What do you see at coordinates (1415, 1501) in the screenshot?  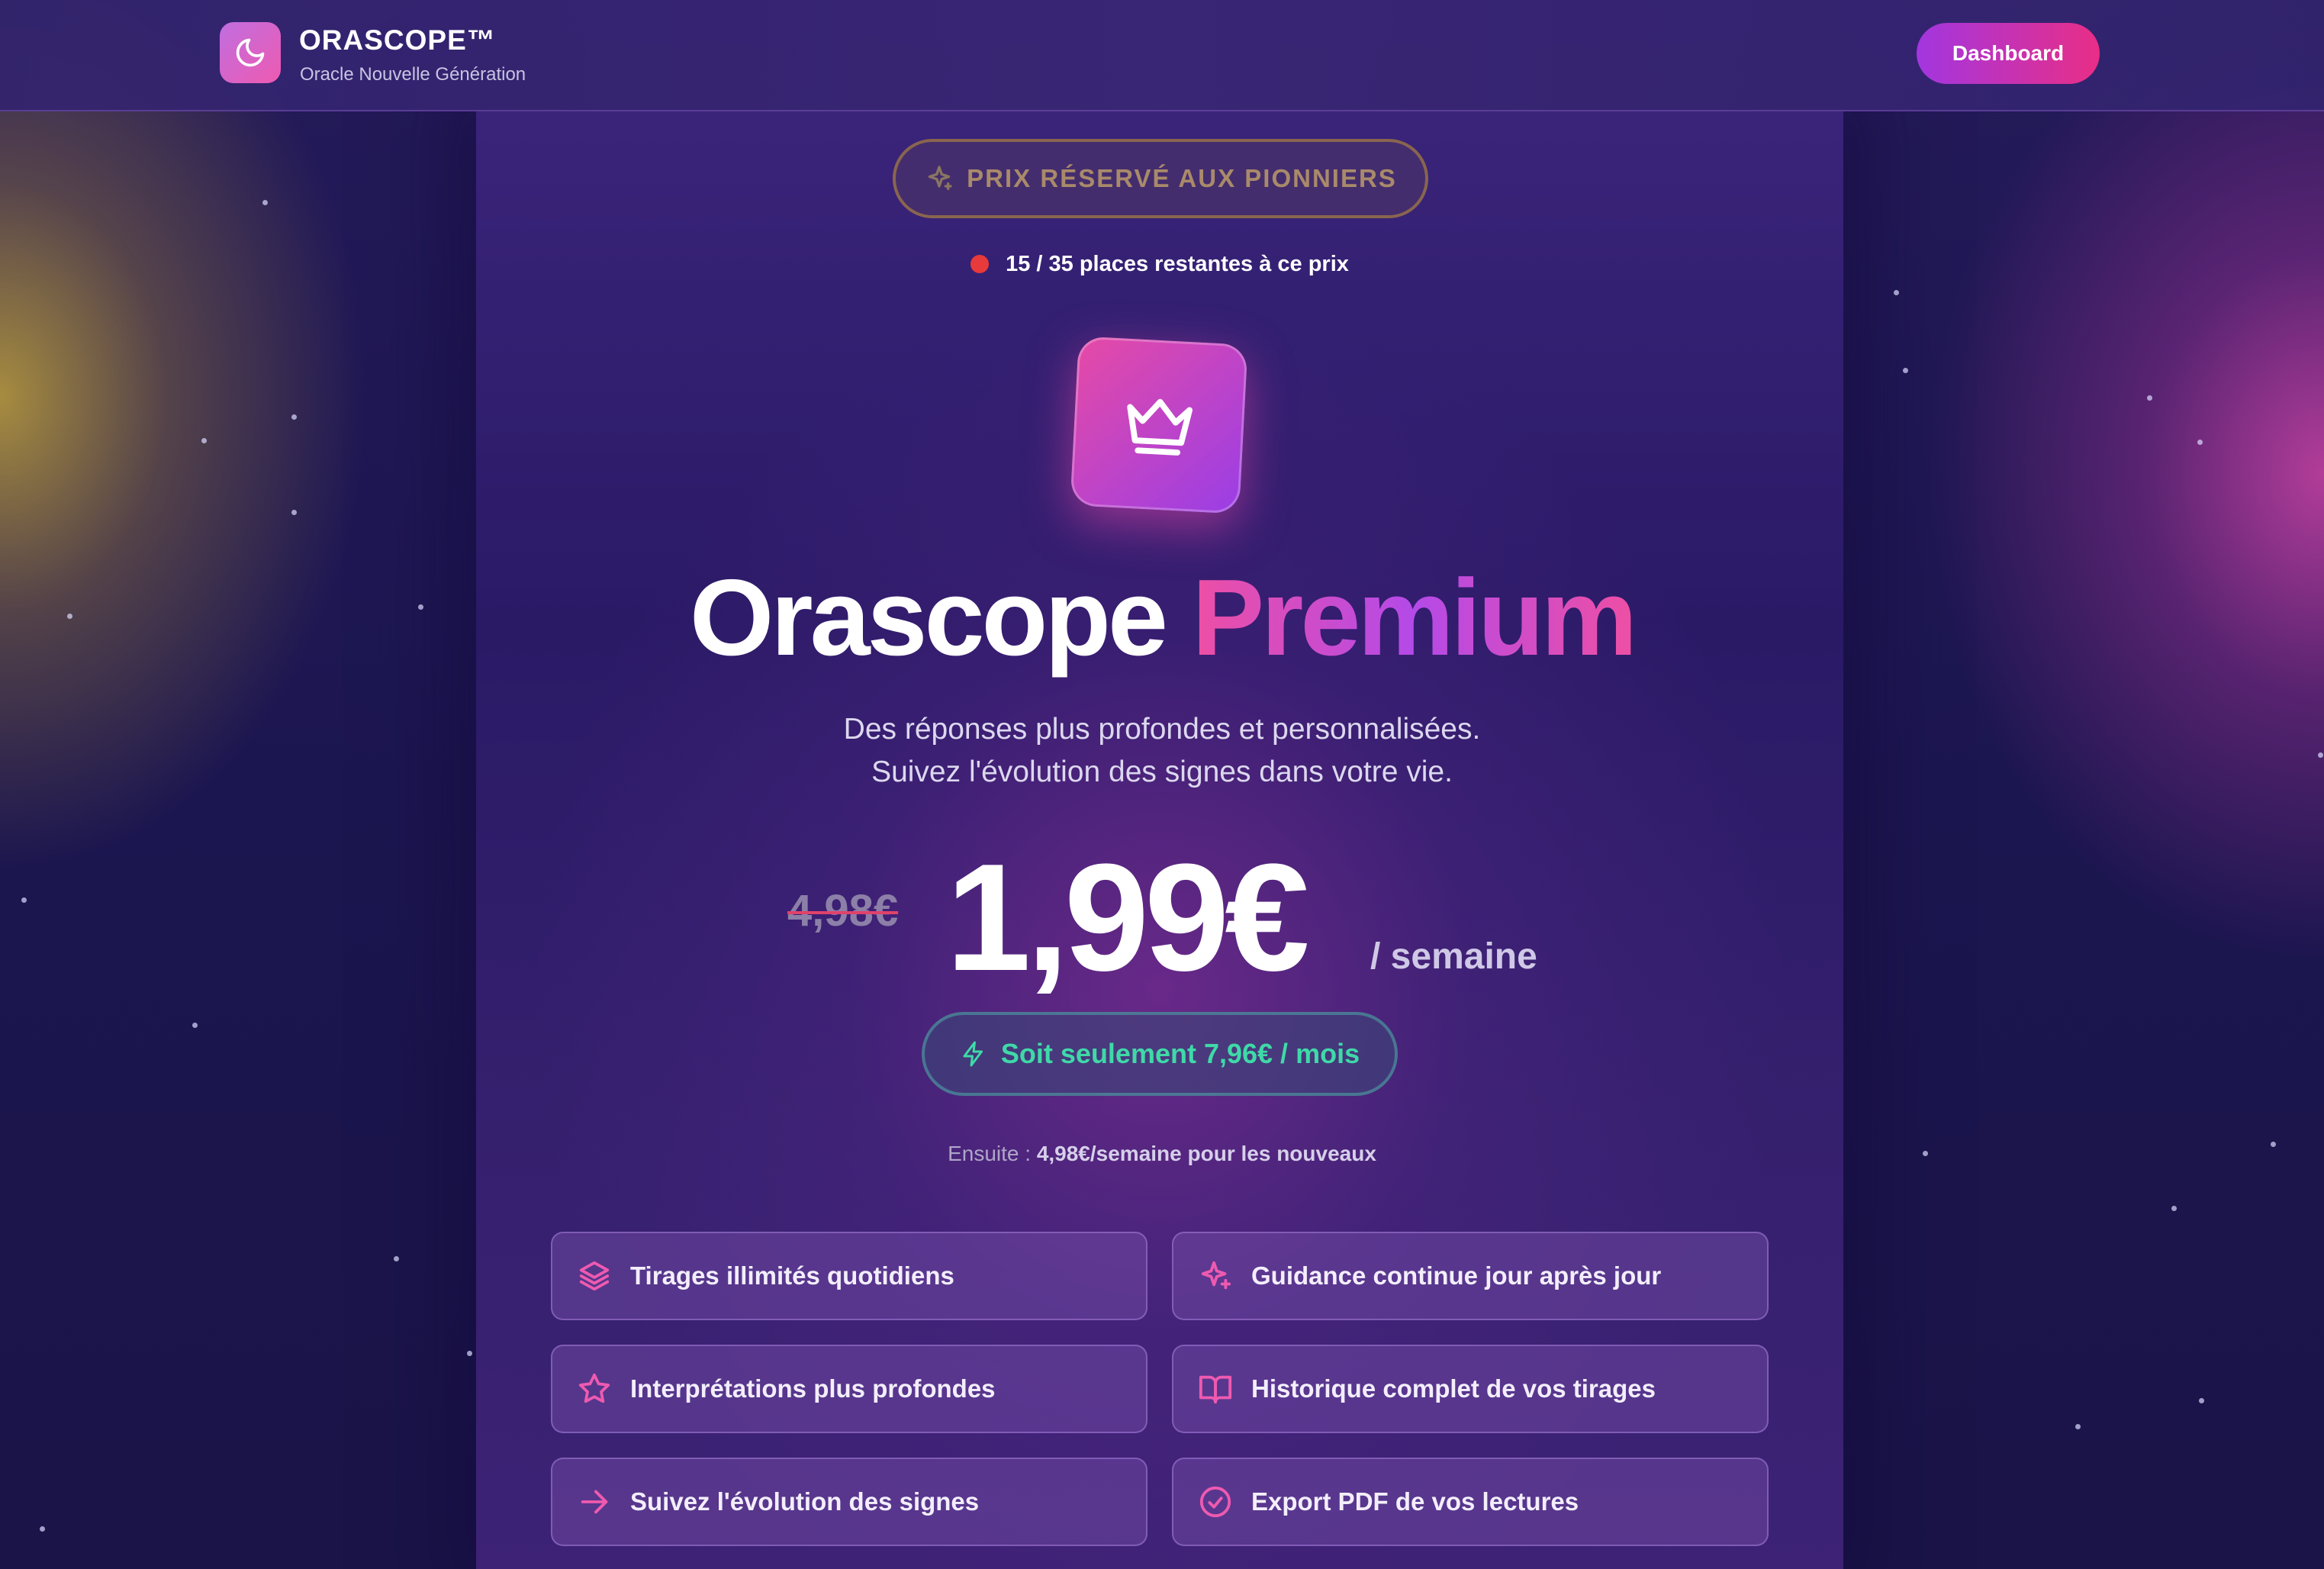 I see `feature-label: Export PDF de vos lectures` at bounding box center [1415, 1501].